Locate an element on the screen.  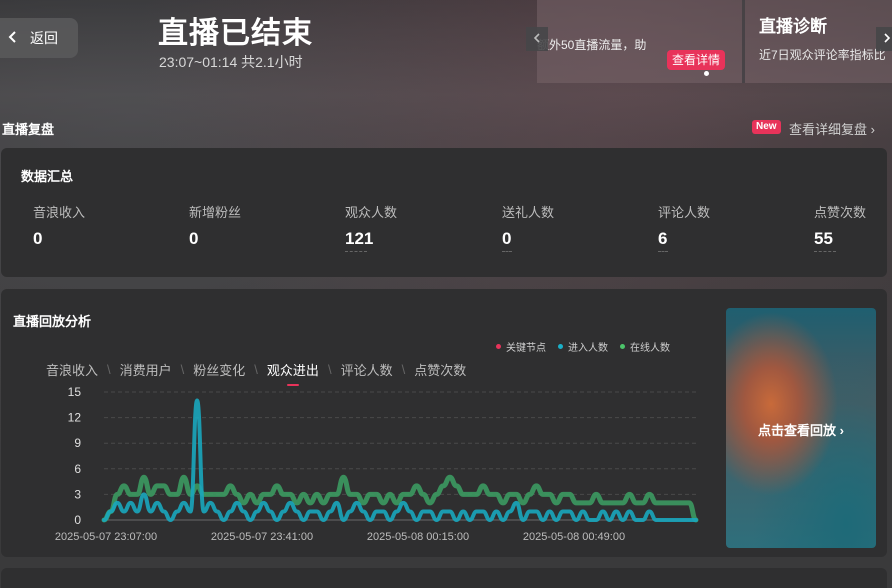
banner-next-button is located at coordinates (884, 39).